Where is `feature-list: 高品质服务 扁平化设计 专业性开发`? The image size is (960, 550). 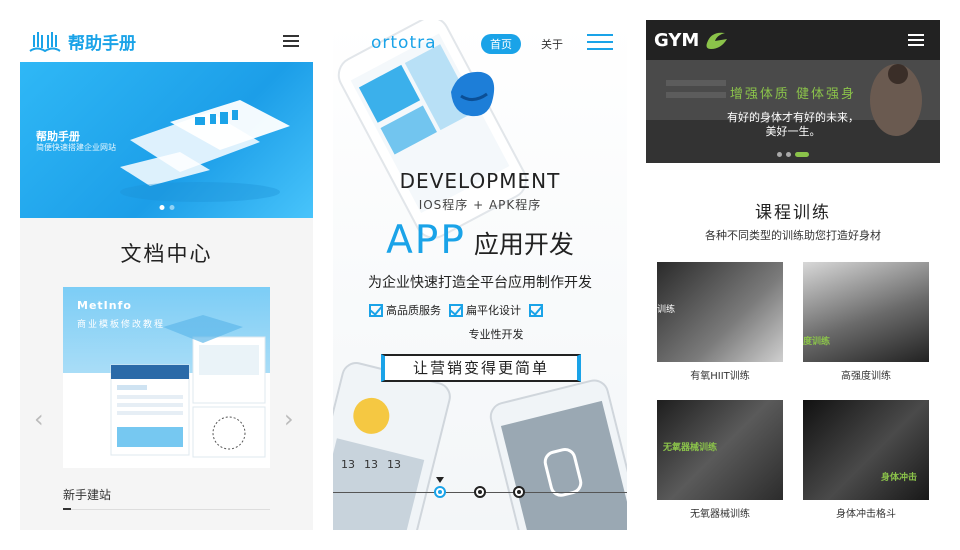 feature-list: 高品质服务 扁平化设计 专业性开发 is located at coordinates (484, 322).